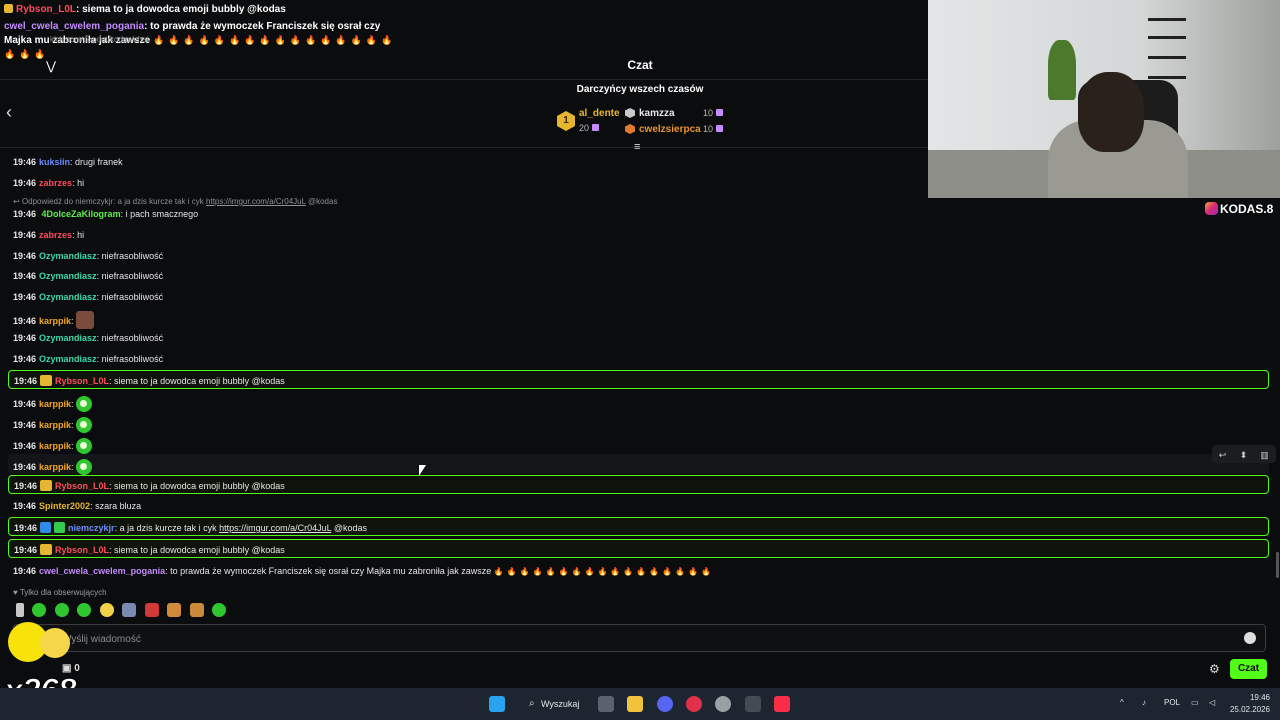 The height and width of the screenshot is (720, 1280). I want to click on gifter-name: al_dente, so click(599, 113).